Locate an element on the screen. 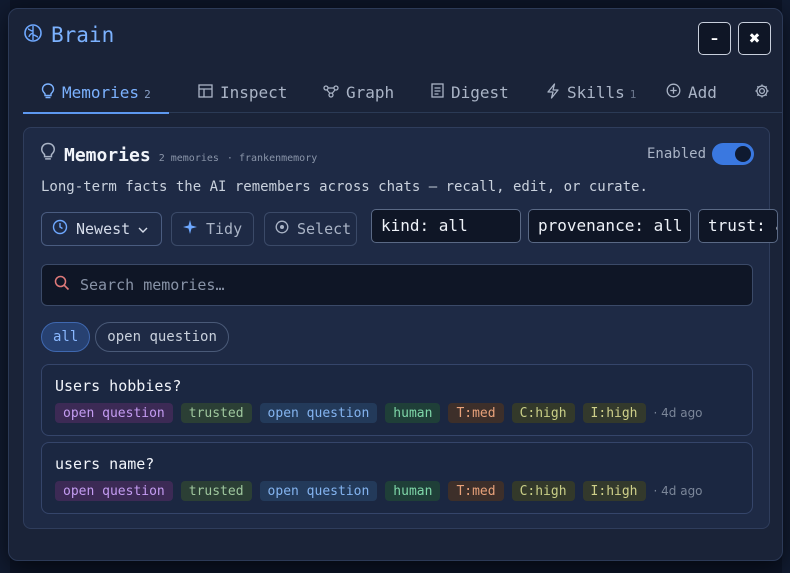  close-icon: ✖ is located at coordinates (754, 38).